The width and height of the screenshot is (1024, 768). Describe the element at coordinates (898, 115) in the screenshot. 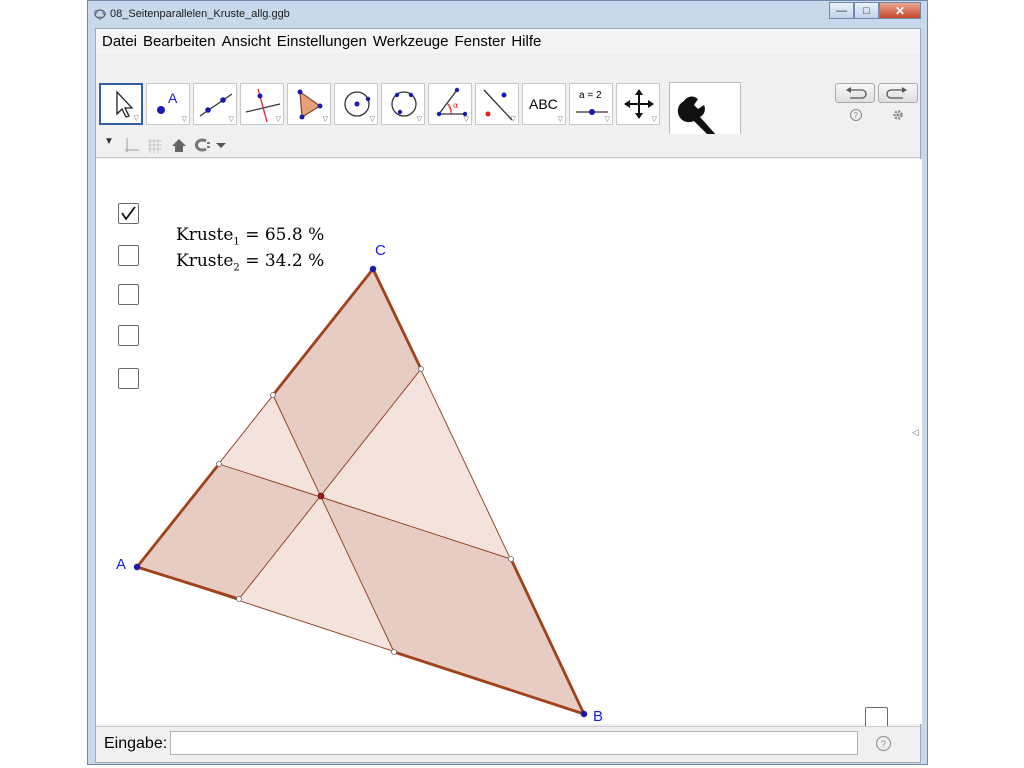

I see `gear-icon` at that location.